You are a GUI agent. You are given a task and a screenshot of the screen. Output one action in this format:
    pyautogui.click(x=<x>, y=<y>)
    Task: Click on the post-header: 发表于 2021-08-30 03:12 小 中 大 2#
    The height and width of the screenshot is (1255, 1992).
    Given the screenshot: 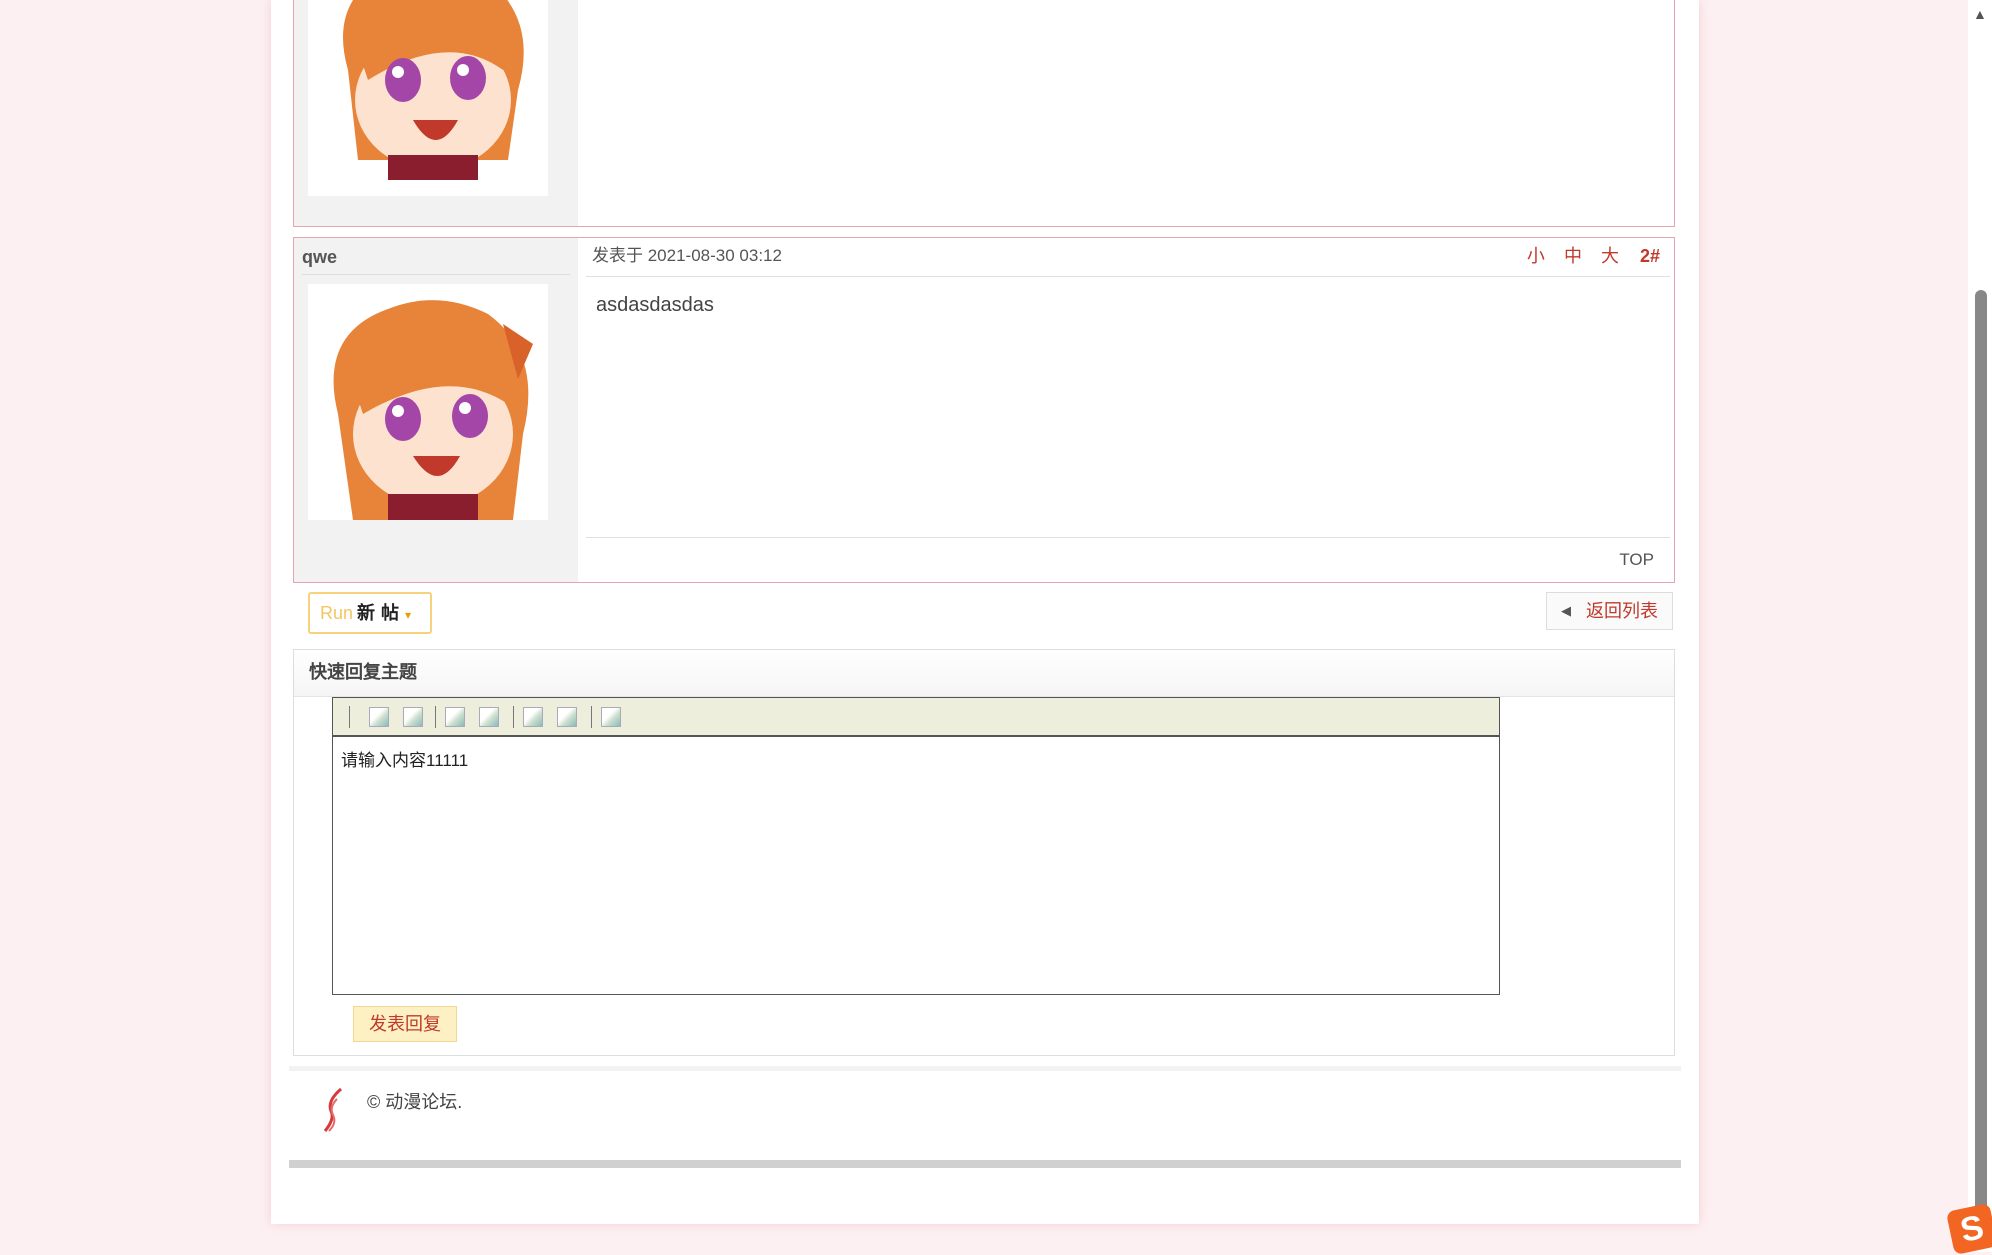 What is the action you would take?
    pyautogui.click(x=1128, y=257)
    